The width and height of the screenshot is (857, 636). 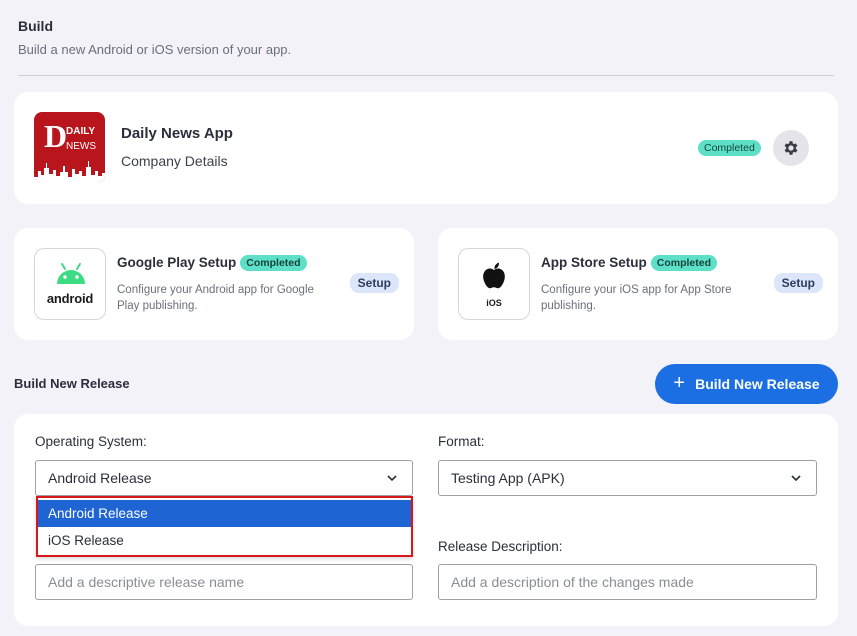 I want to click on apple-icon, so click(x=494, y=275).